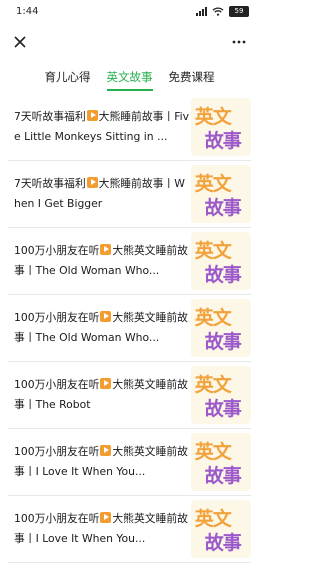 The width and height of the screenshot is (320, 563). What do you see at coordinates (218, 11) in the screenshot?
I see `wifi-icon` at bounding box center [218, 11].